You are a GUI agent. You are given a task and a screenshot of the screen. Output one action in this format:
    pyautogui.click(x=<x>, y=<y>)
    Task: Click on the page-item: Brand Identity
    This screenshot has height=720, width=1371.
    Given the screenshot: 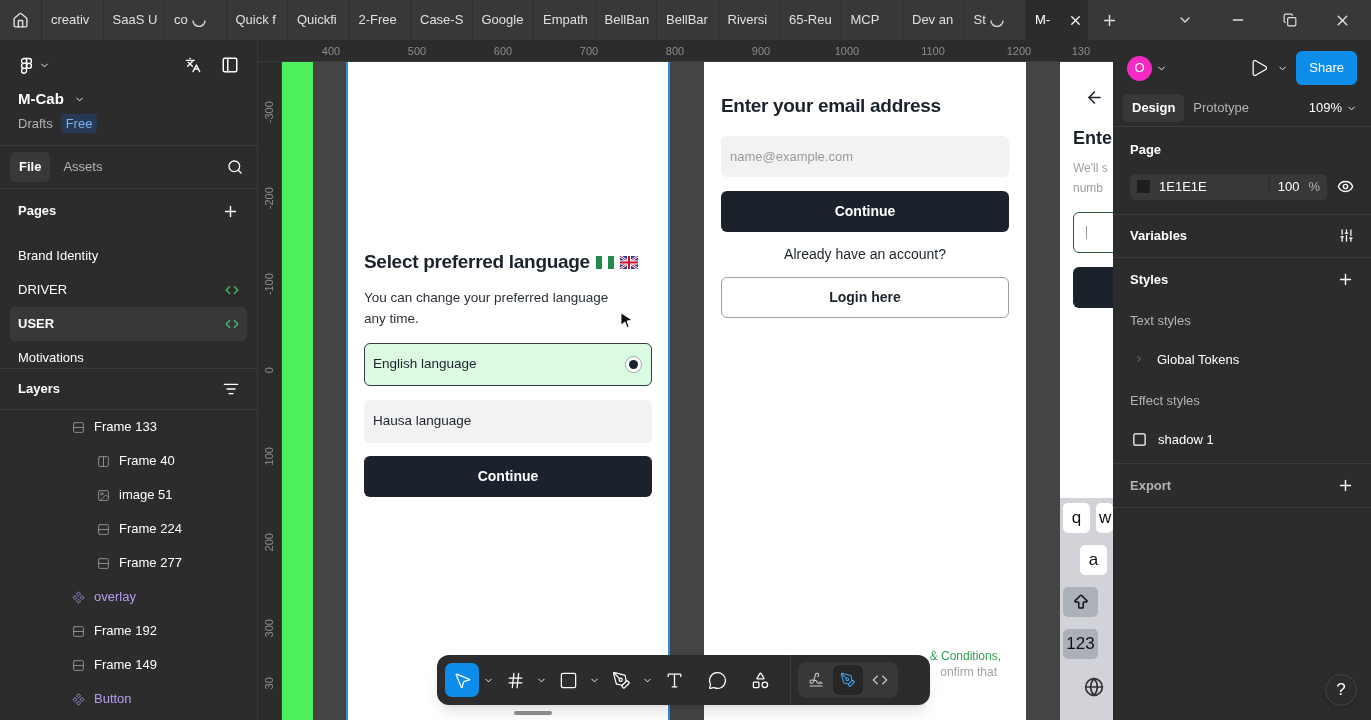 What is the action you would take?
    pyautogui.click(x=128, y=256)
    